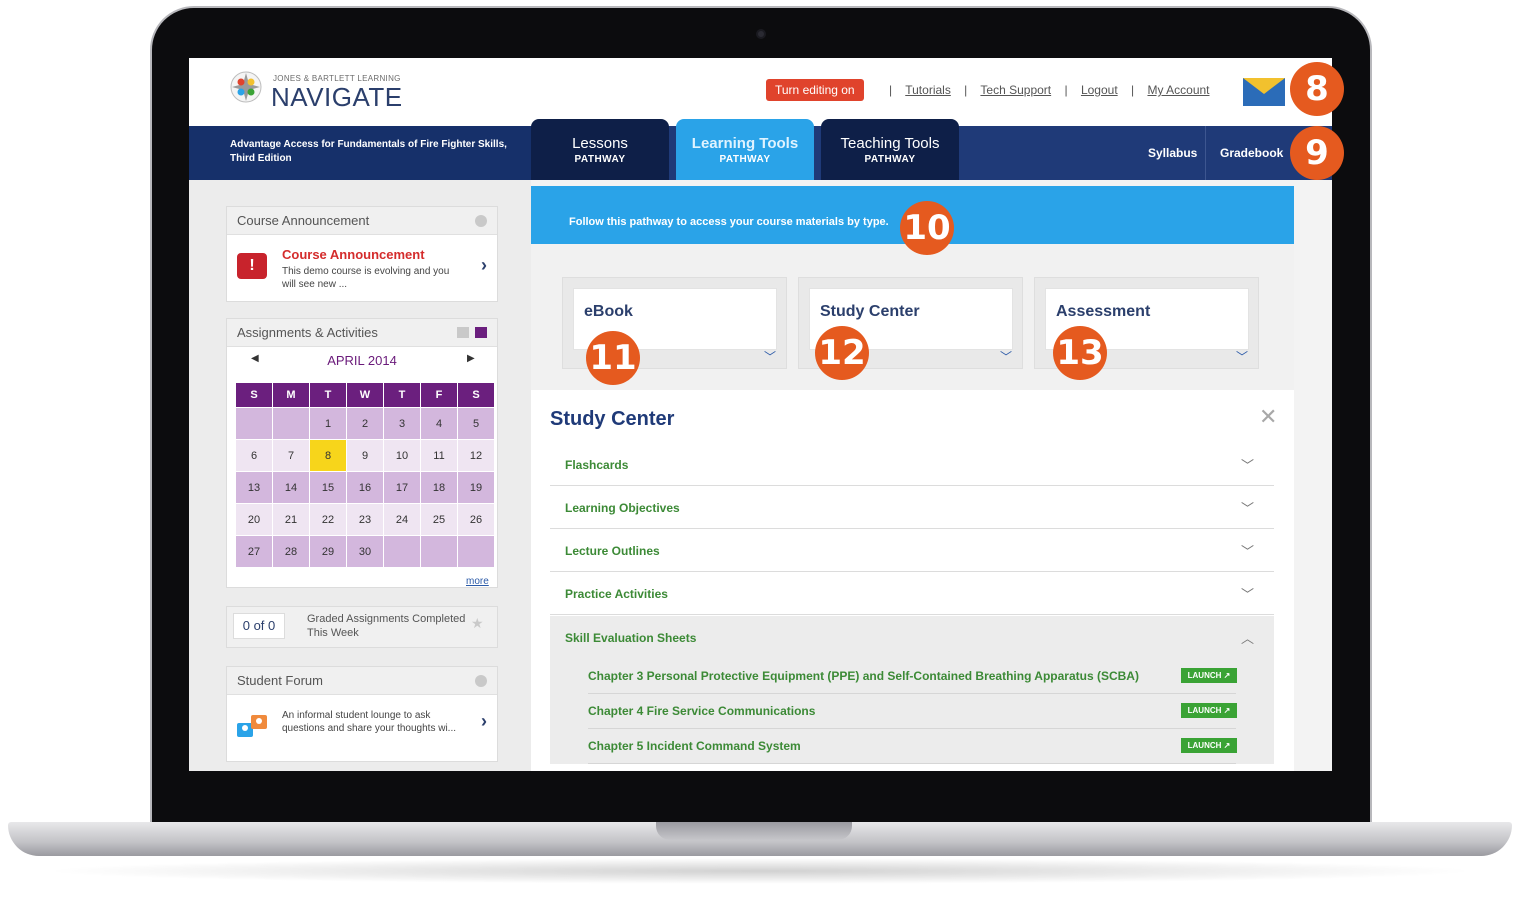  Describe the element at coordinates (928, 90) in the screenshot. I see `tutorials-link: Tutorials` at that location.